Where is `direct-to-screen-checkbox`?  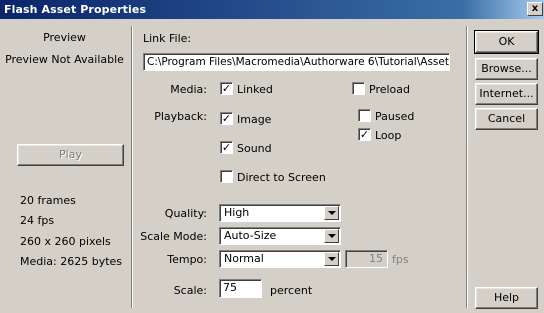 direct-to-screen-checkbox is located at coordinates (226, 176).